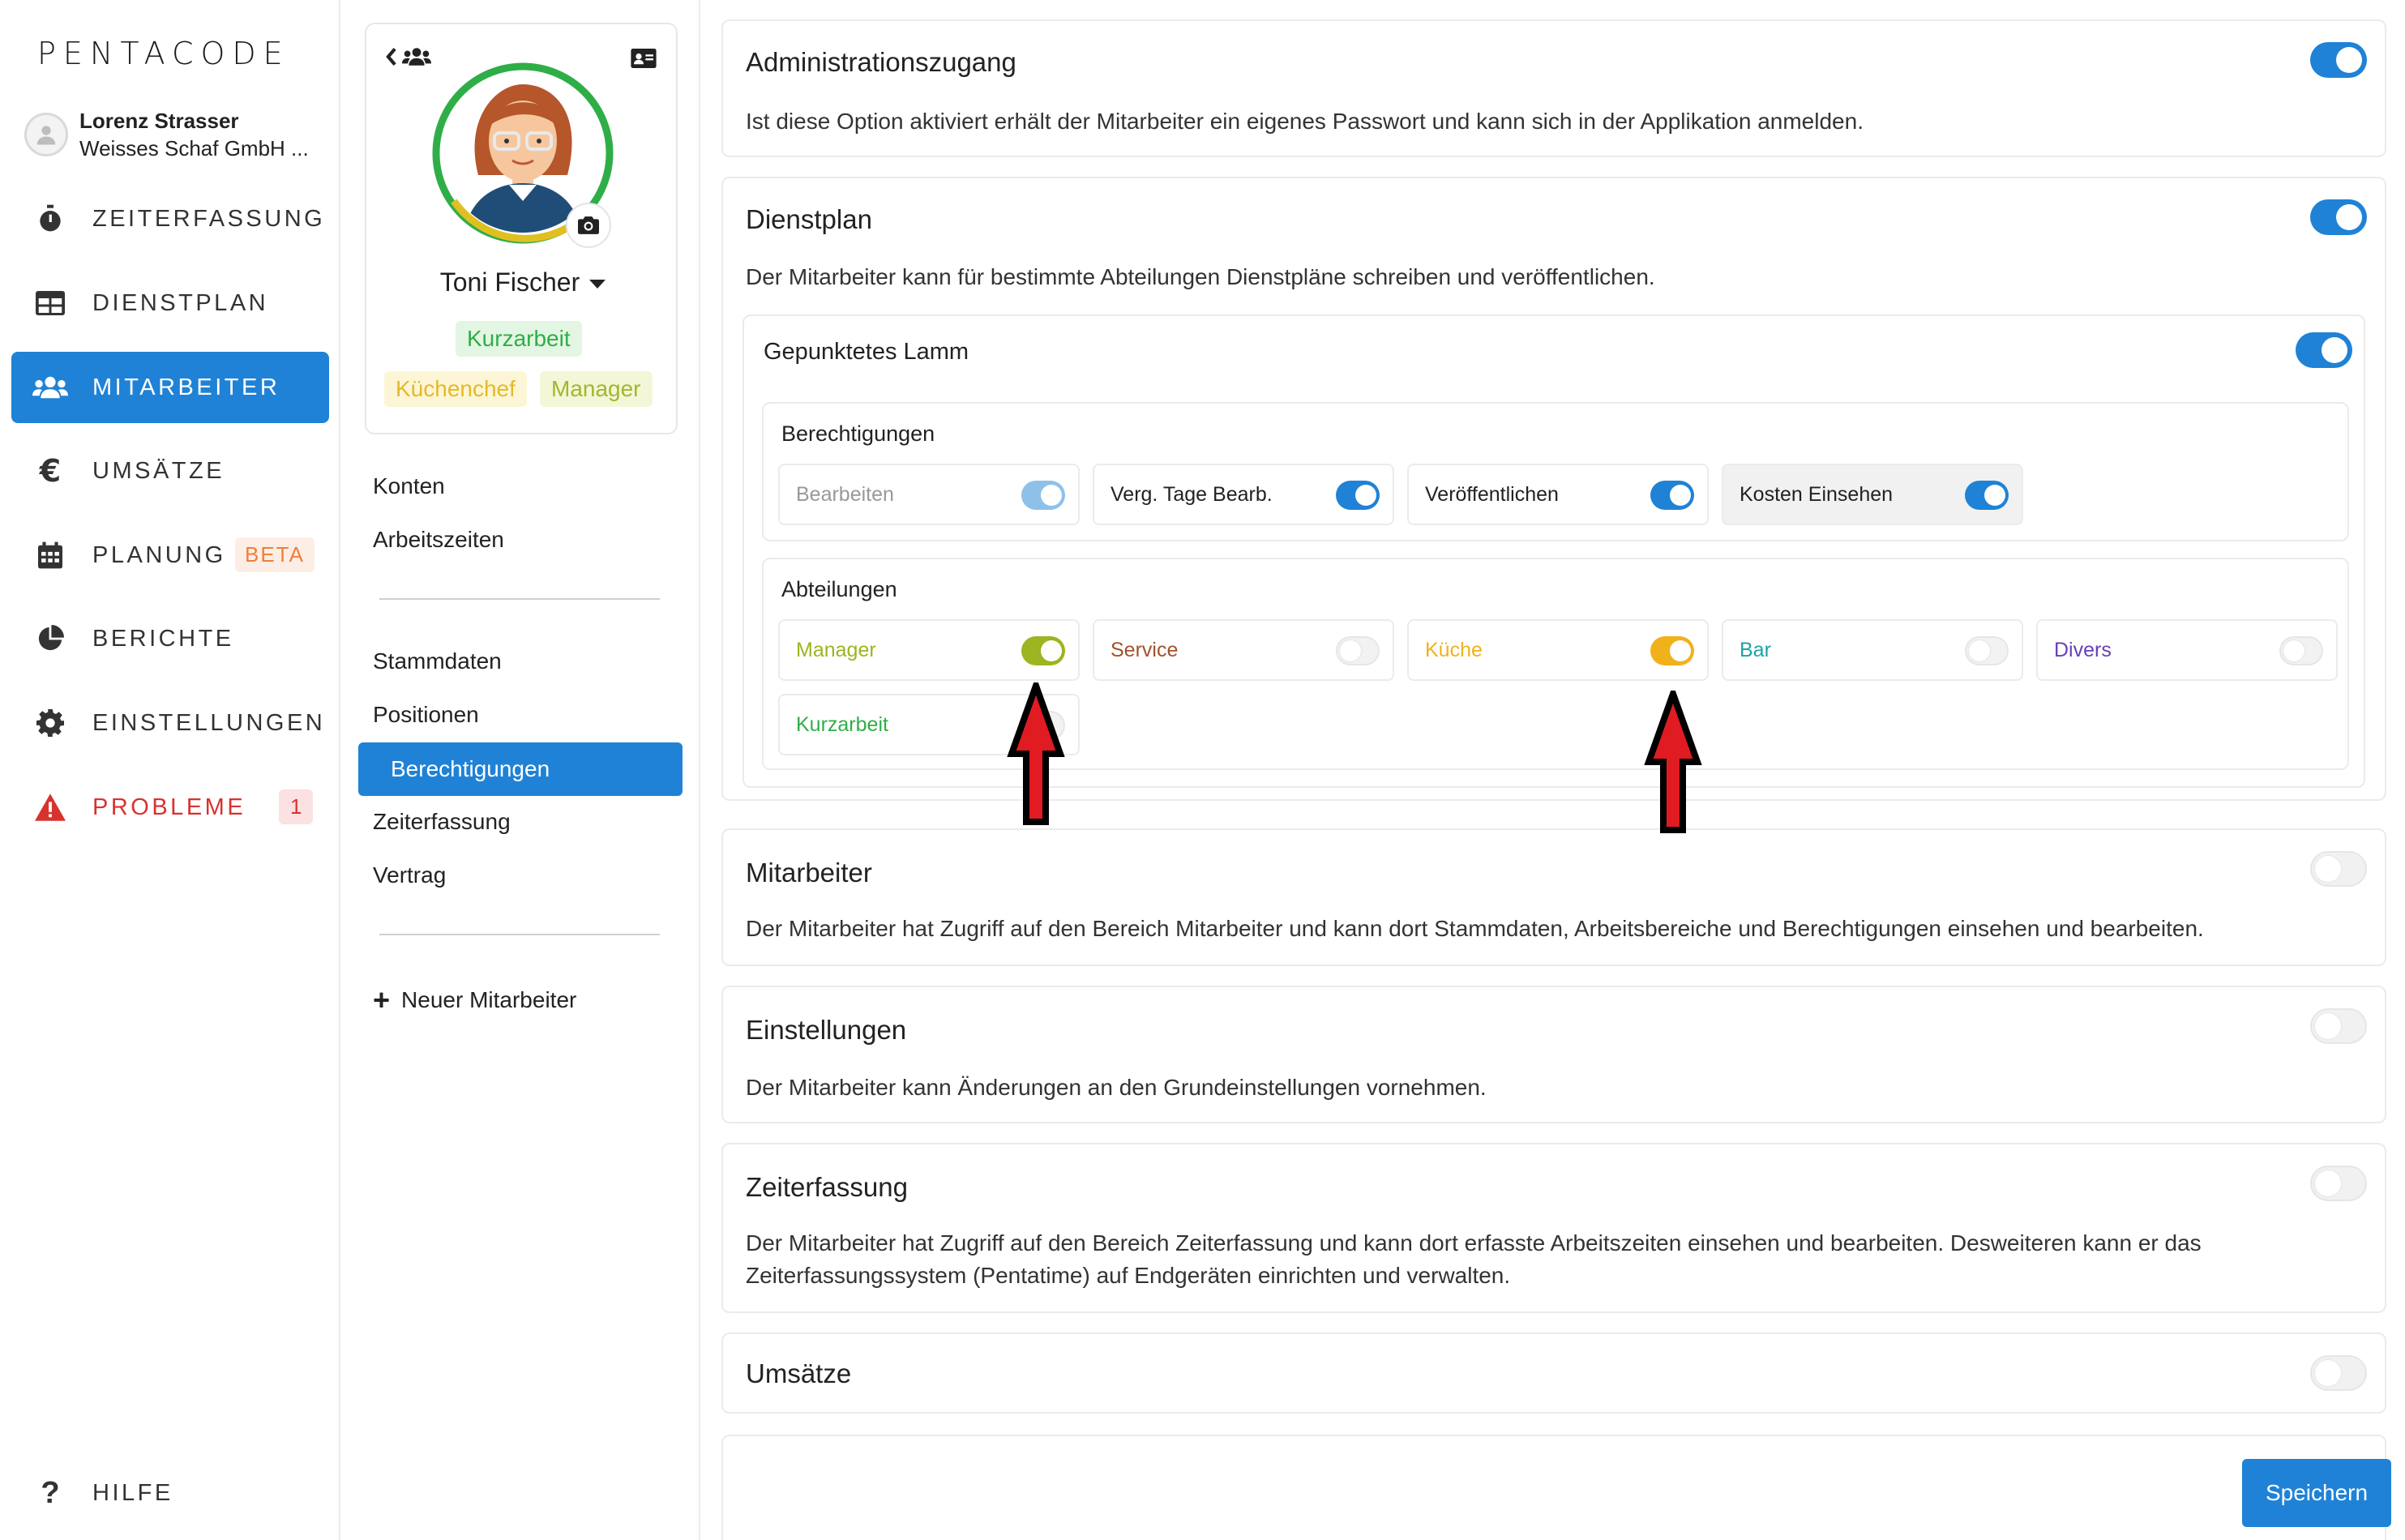  I want to click on chevron-left-icon, so click(391, 57).